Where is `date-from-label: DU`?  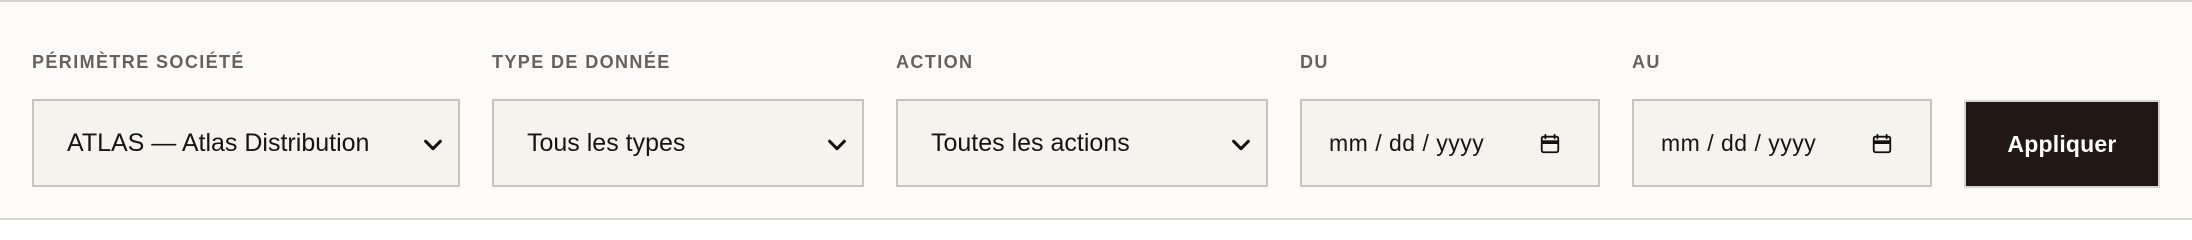 date-from-label: DU is located at coordinates (1314, 62).